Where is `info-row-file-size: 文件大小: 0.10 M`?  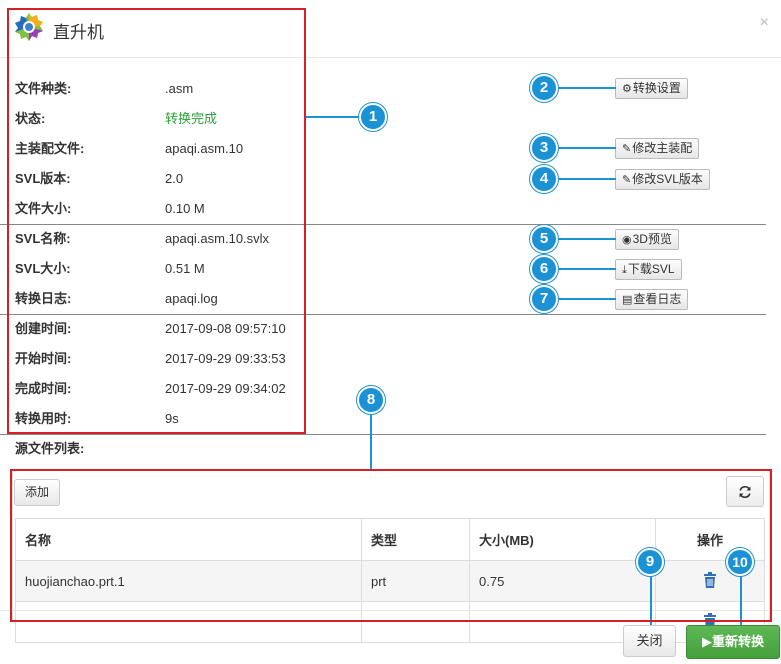
info-row-file-size: 文件大小: 0.10 M is located at coordinates (165, 209).